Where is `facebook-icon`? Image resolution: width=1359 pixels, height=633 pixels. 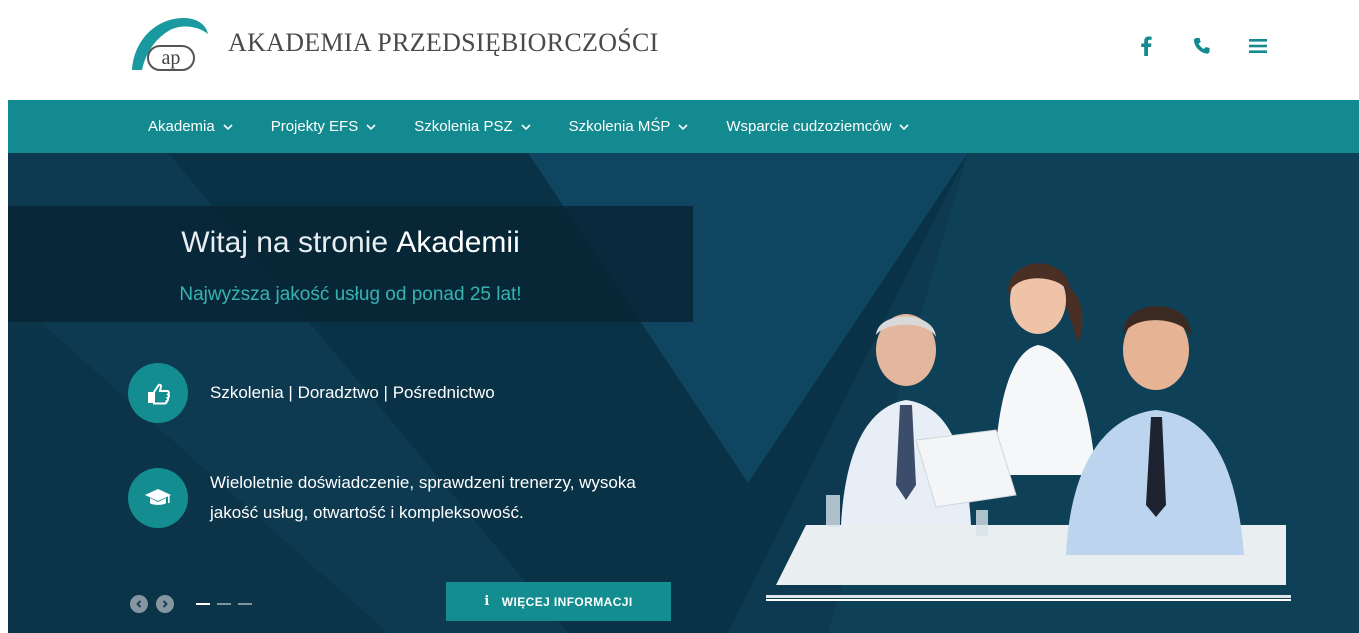
facebook-icon is located at coordinates (1146, 46).